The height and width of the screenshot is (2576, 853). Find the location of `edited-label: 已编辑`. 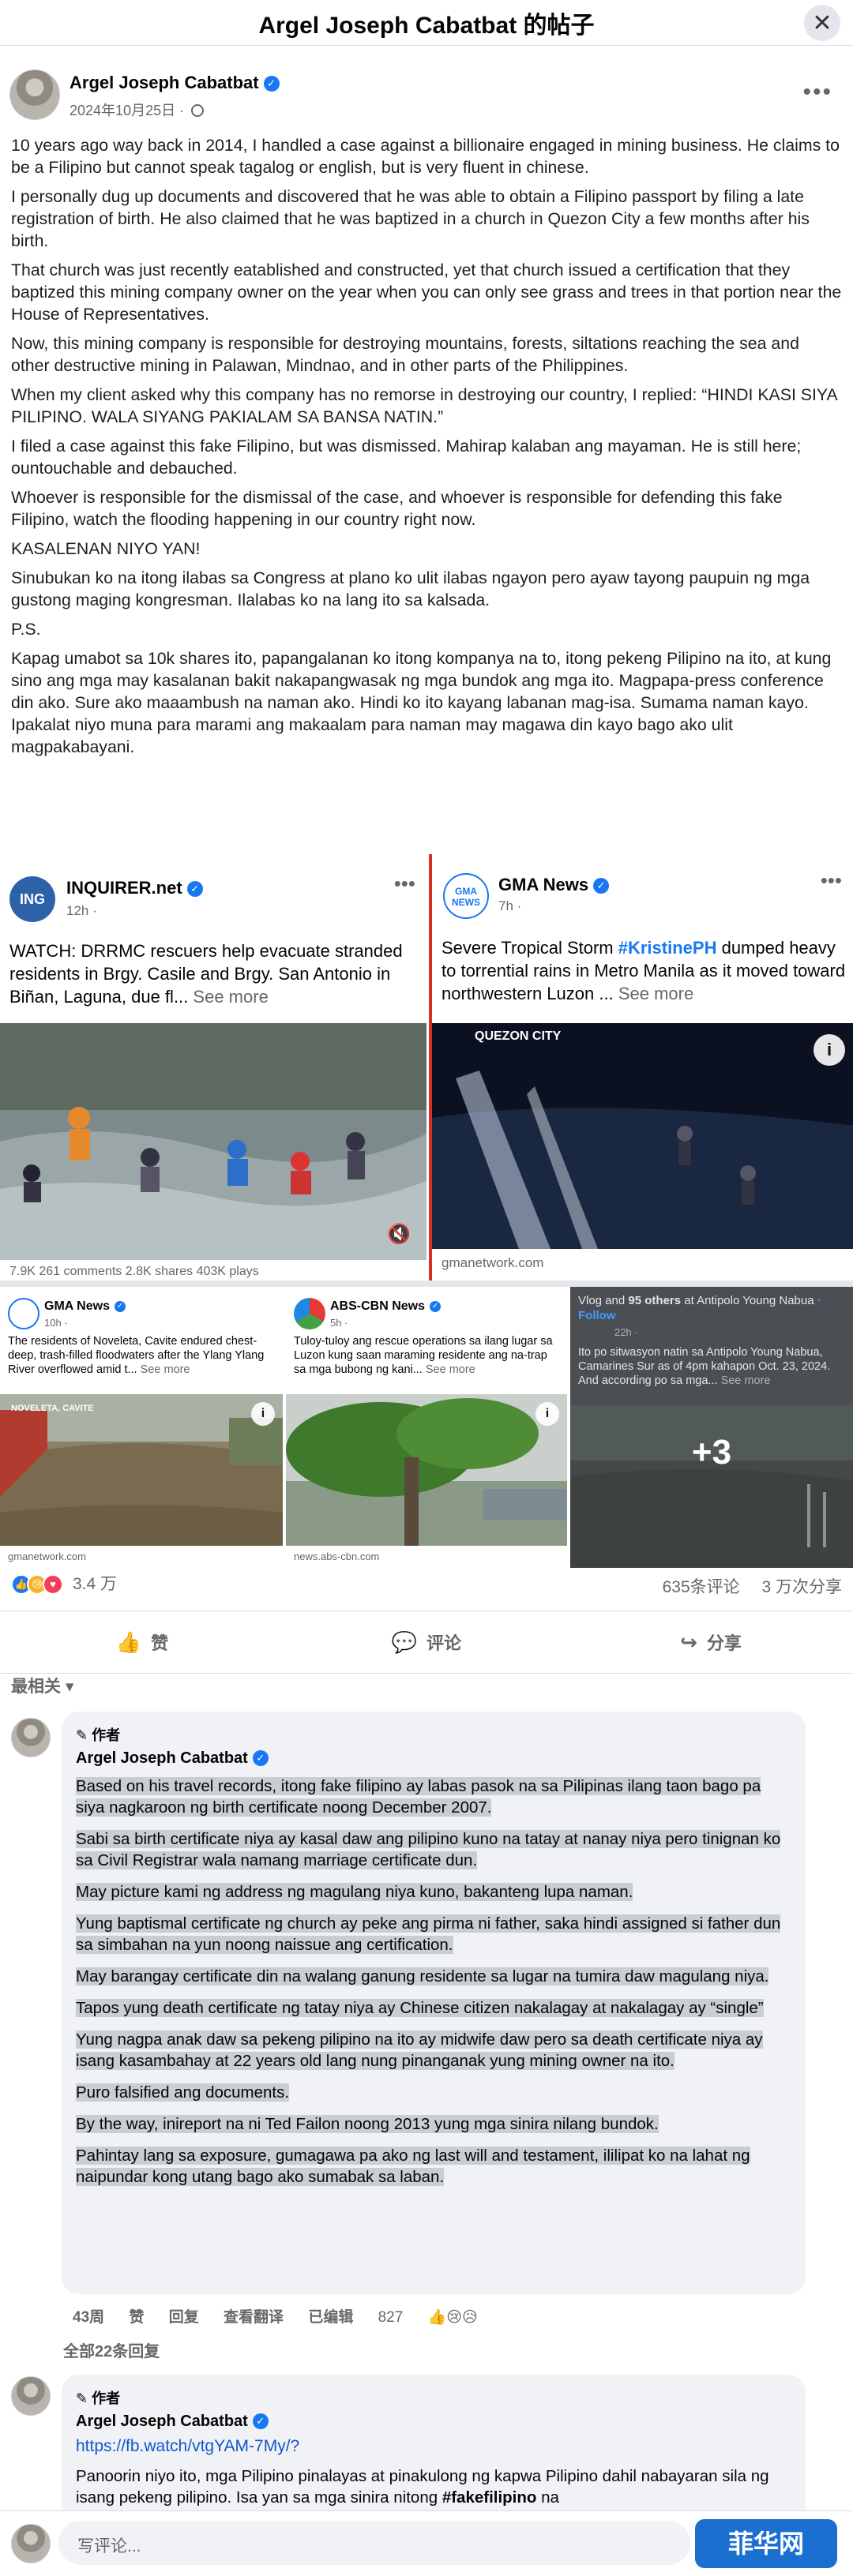

edited-label: 已编辑 is located at coordinates (330, 2317).